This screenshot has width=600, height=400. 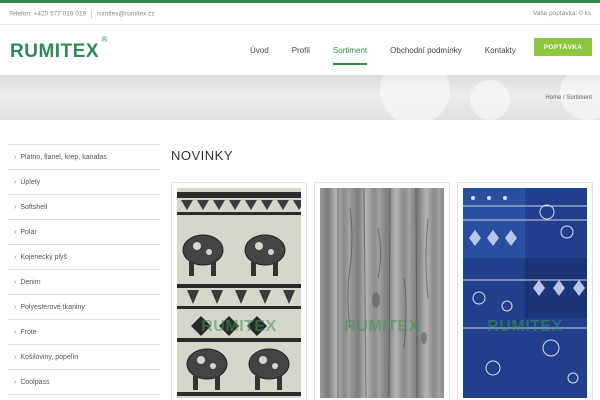 I want to click on divider, so click(x=92, y=13).